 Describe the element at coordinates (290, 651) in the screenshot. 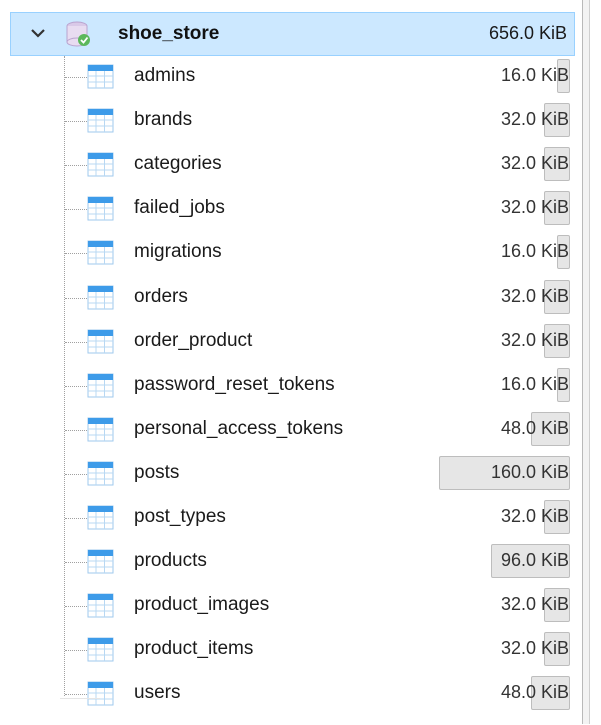

I see `table-row-product-items: product_items 32.0 KiB` at that location.